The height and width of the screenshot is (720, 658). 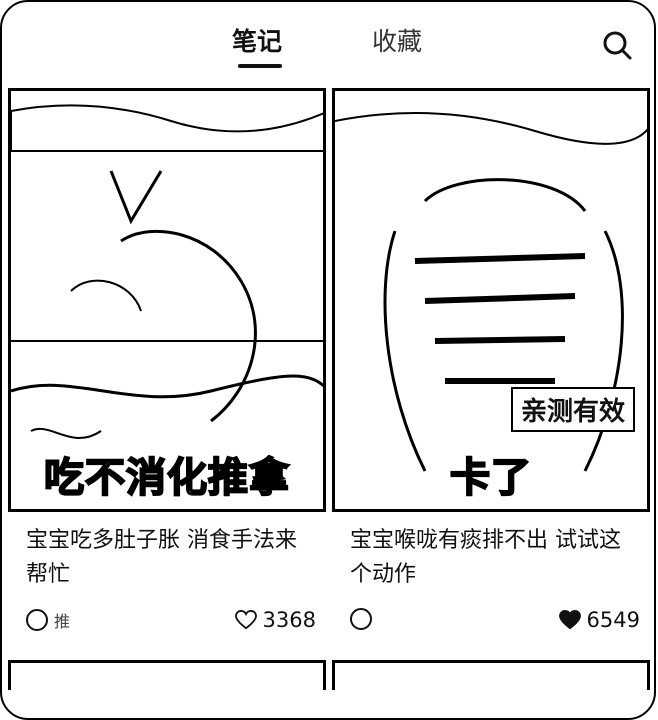 What do you see at coordinates (260, 66) in the screenshot?
I see `active-tab-indicator` at bounding box center [260, 66].